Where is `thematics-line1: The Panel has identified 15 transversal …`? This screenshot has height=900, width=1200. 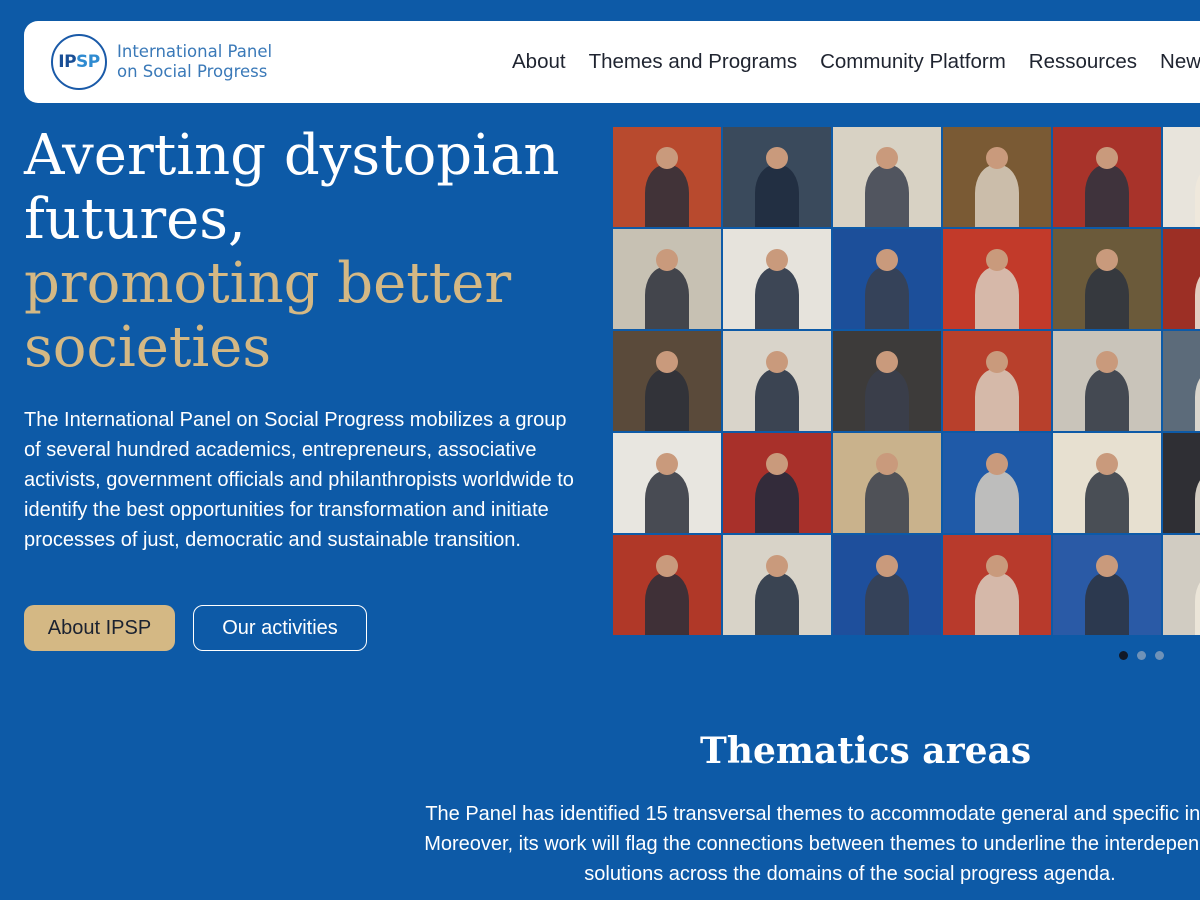
thematics-line1: The Panel has identified 15 transversal … is located at coordinates (812, 814).